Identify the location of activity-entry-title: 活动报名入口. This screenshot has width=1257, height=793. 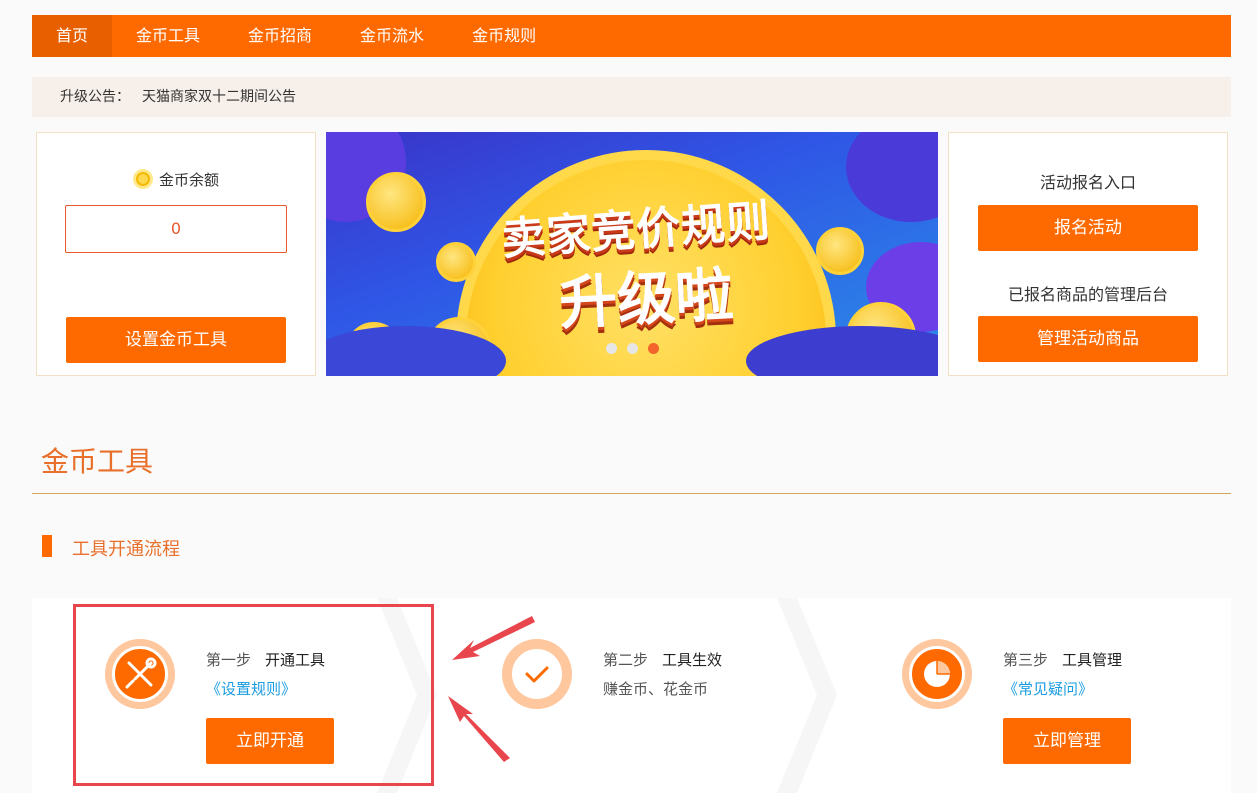
(1087, 182).